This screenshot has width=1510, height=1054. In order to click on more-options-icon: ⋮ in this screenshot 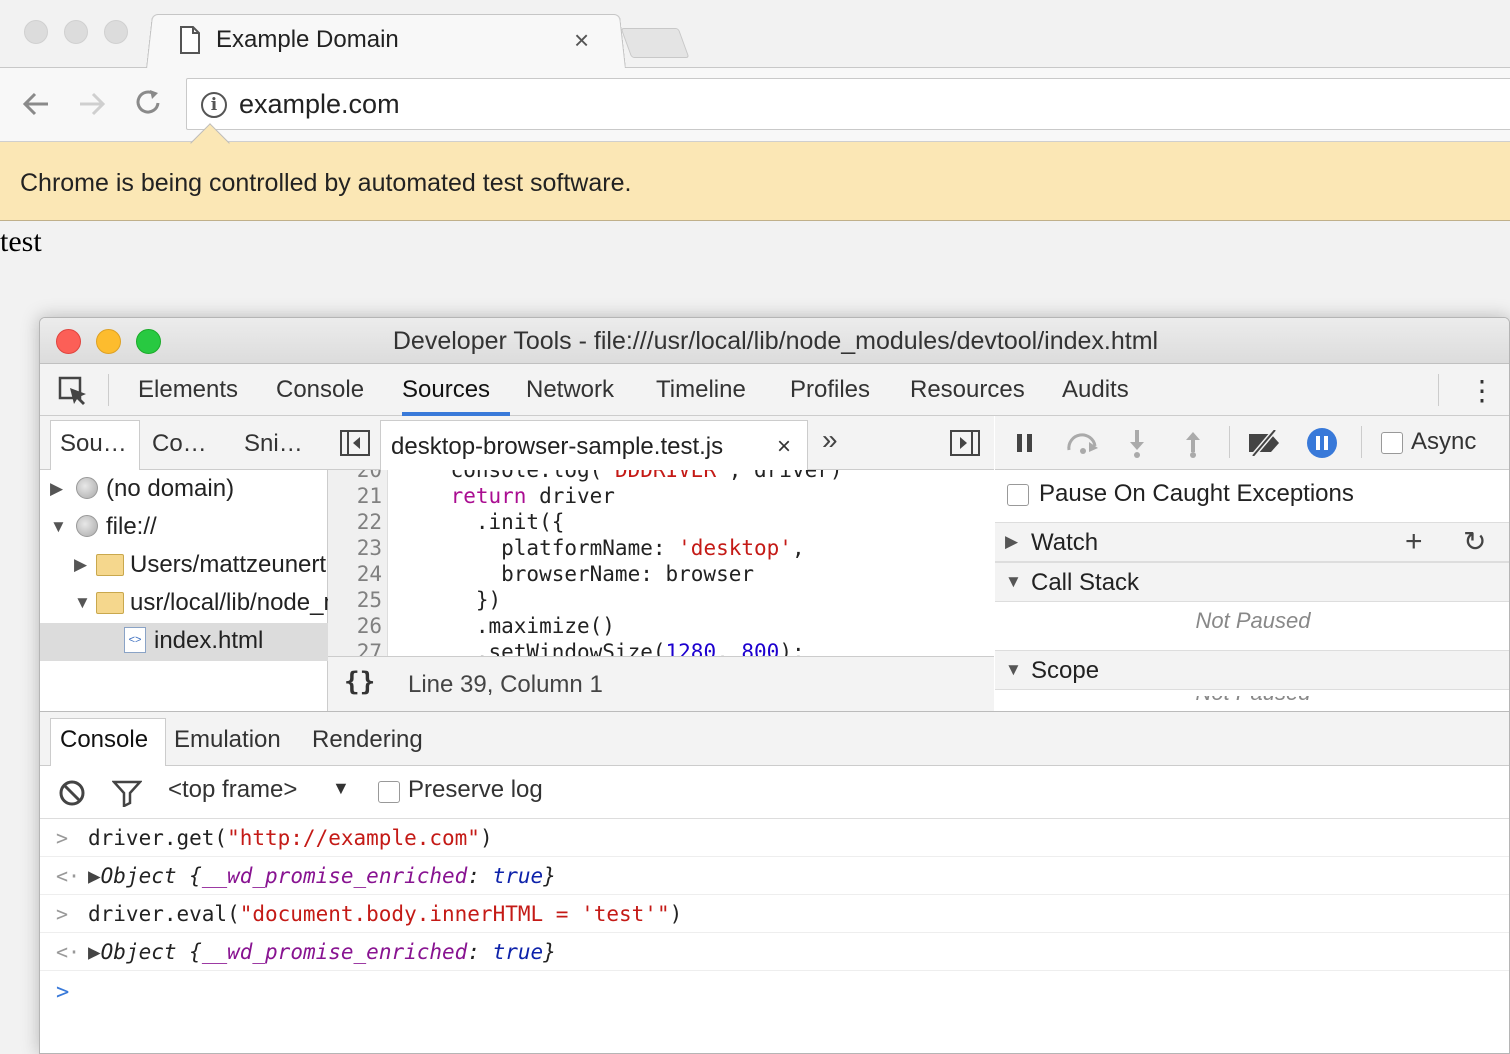, I will do `click(1482, 390)`.